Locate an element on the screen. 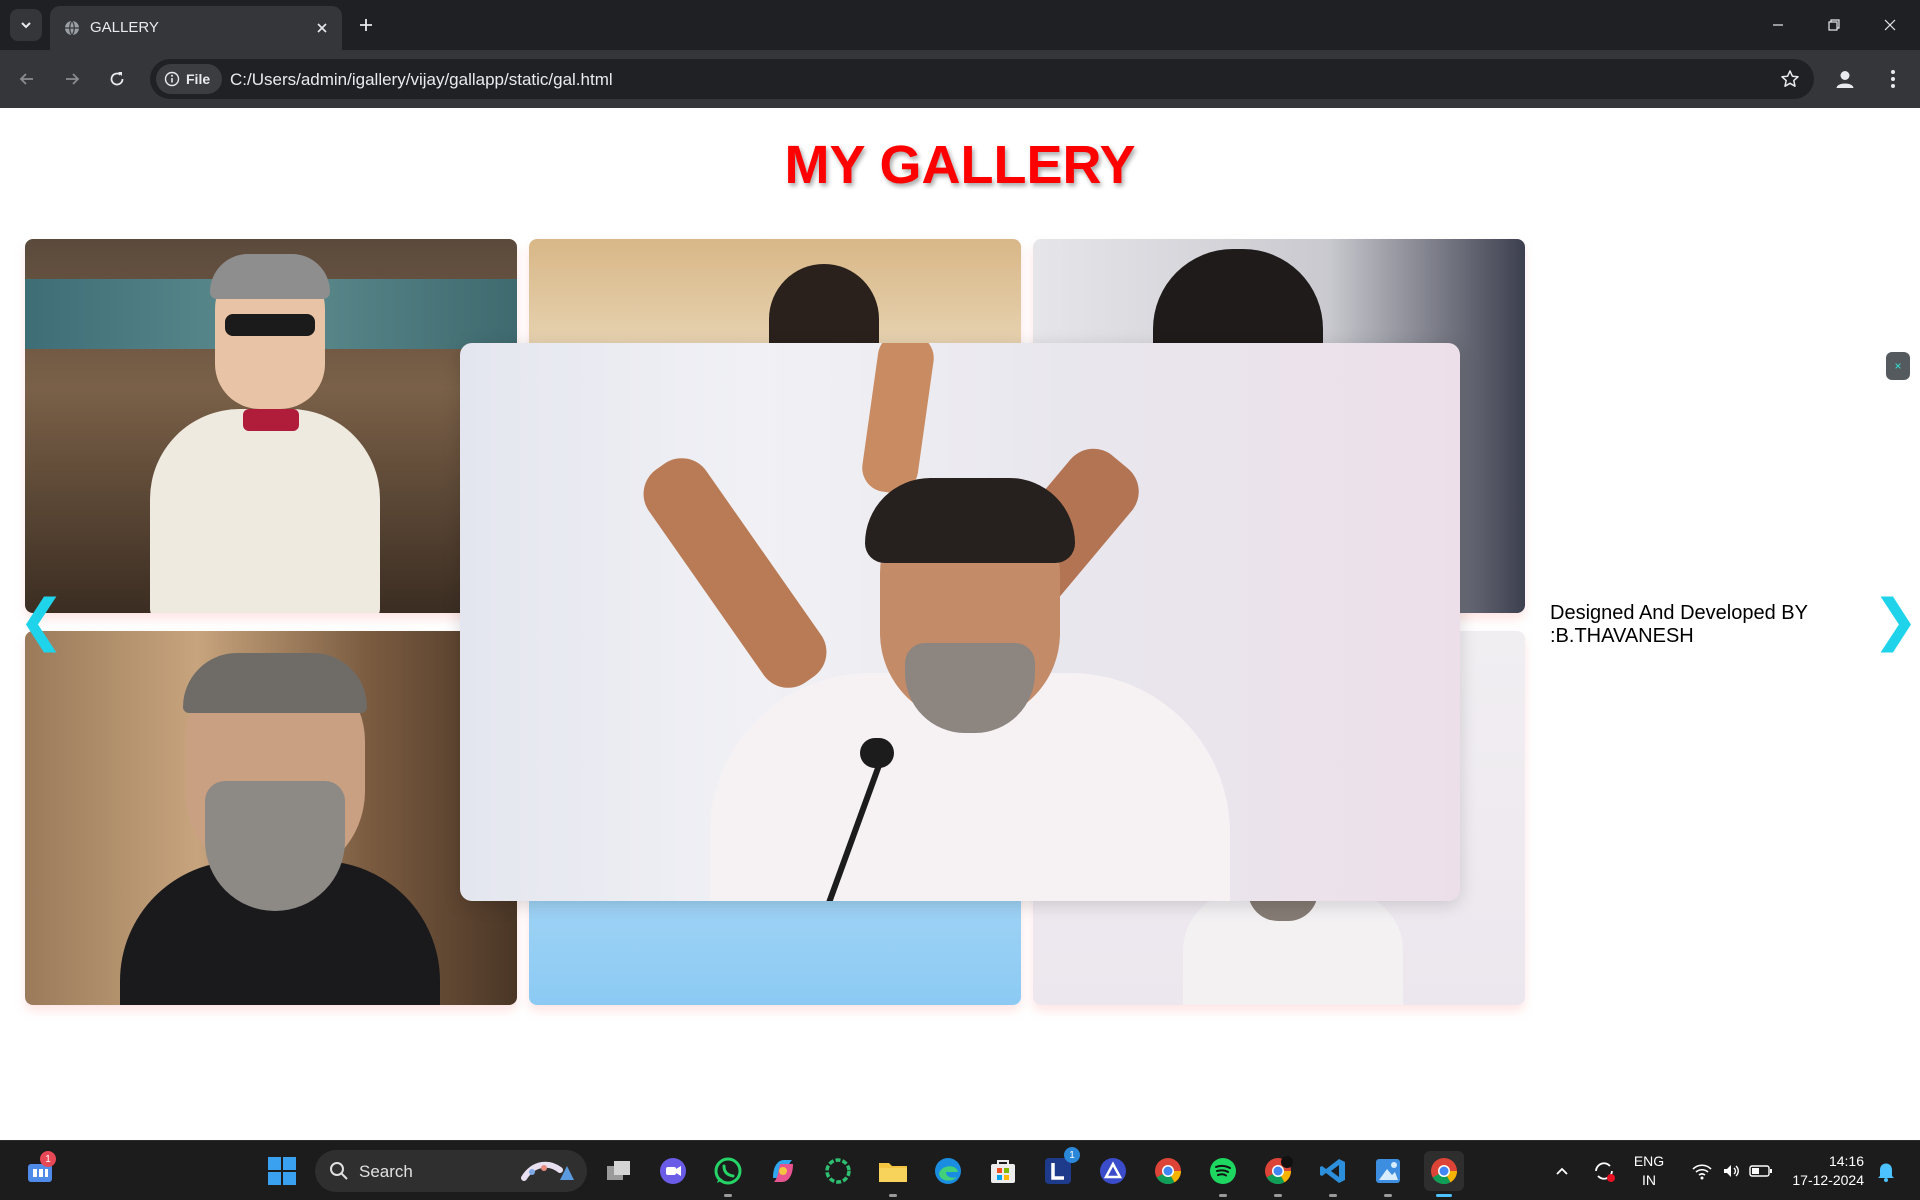 This screenshot has height=1200, width=1920. vscode-button is located at coordinates (1333, 1174).